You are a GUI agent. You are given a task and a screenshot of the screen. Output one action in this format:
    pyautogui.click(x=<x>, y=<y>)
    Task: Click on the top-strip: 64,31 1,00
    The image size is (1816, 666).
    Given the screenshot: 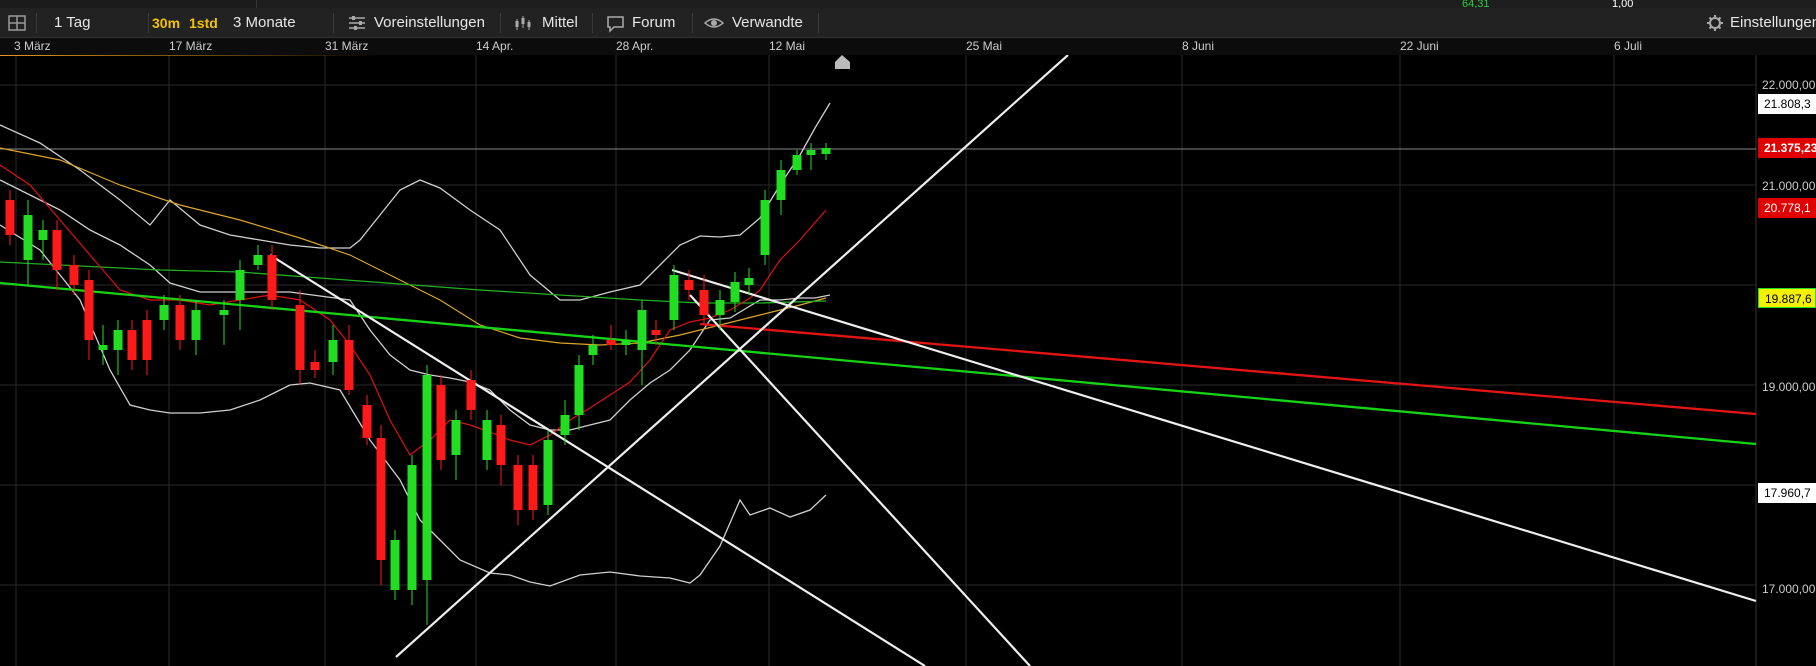 What is the action you would take?
    pyautogui.click(x=908, y=5)
    